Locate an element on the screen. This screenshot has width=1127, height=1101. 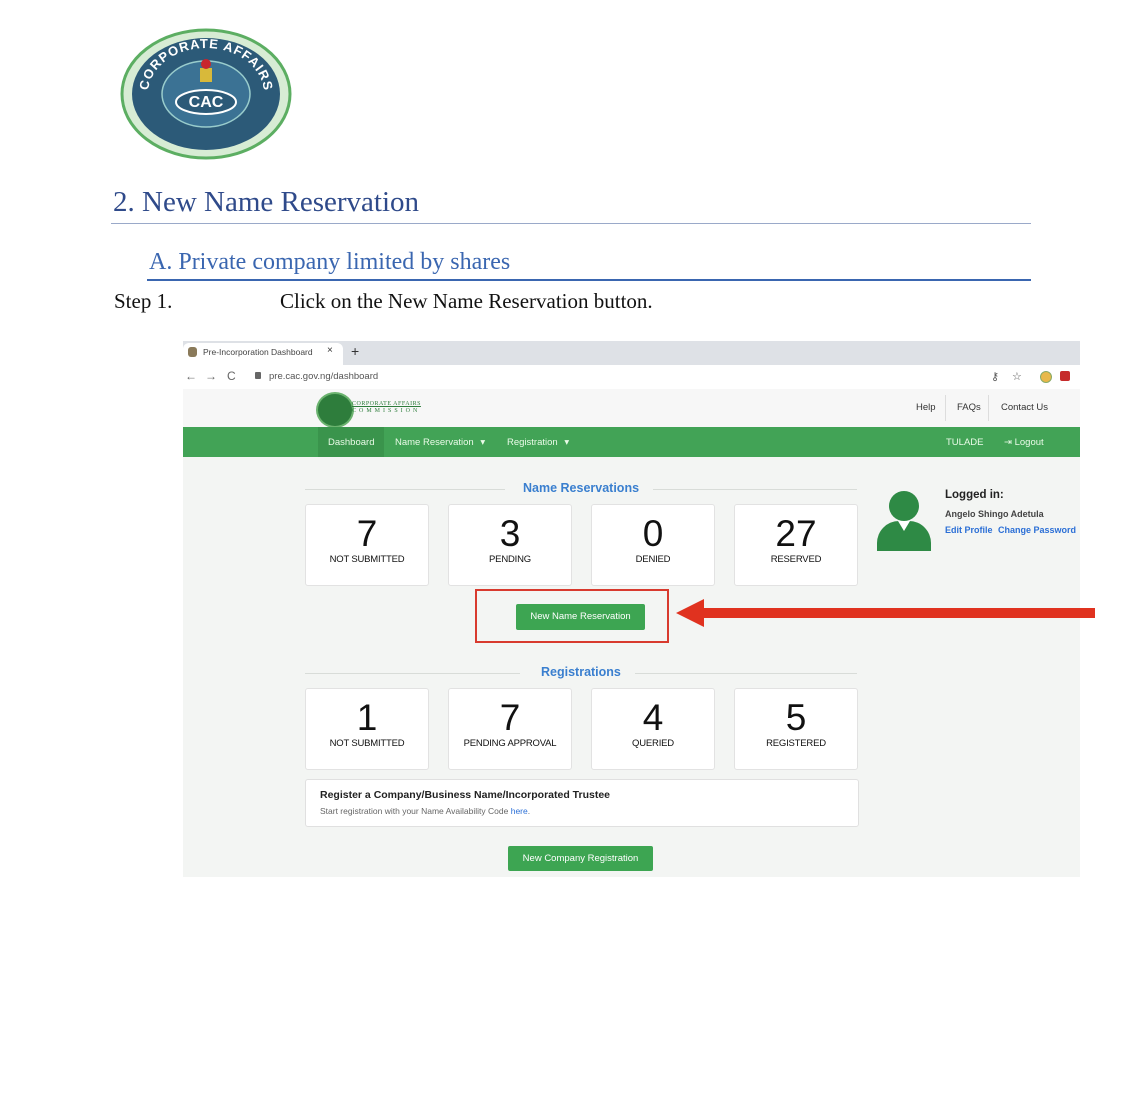
site-logo-line1: CORPORATE AFFAIRS is located at coordinates (386, 404).